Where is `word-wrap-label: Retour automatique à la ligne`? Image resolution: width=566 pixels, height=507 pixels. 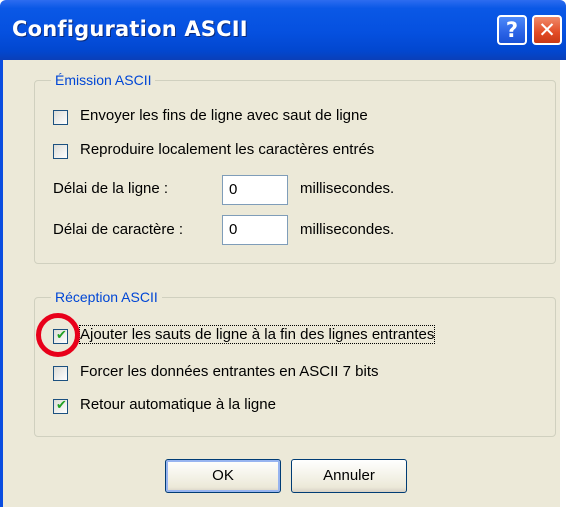 word-wrap-label: Retour automatique à la ligne is located at coordinates (178, 404).